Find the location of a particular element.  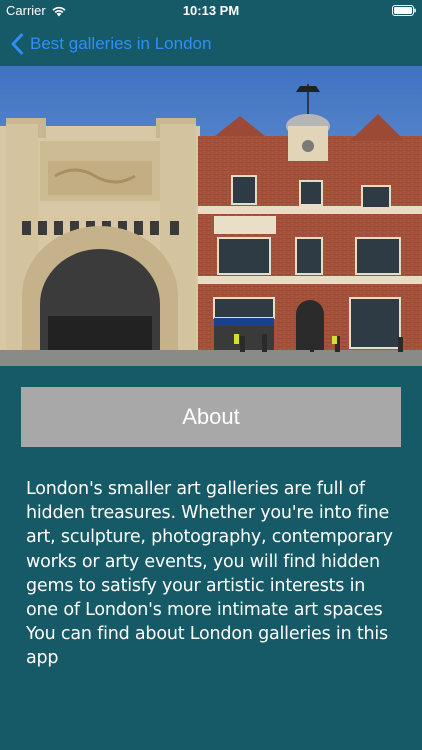

back-button: Best galleries in London is located at coordinates (110, 44).